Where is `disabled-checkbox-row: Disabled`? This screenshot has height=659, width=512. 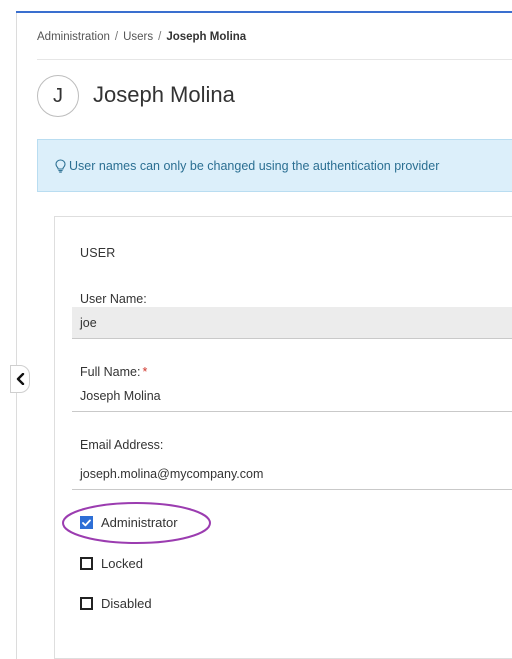
disabled-checkbox-row: Disabled is located at coordinates (116, 603).